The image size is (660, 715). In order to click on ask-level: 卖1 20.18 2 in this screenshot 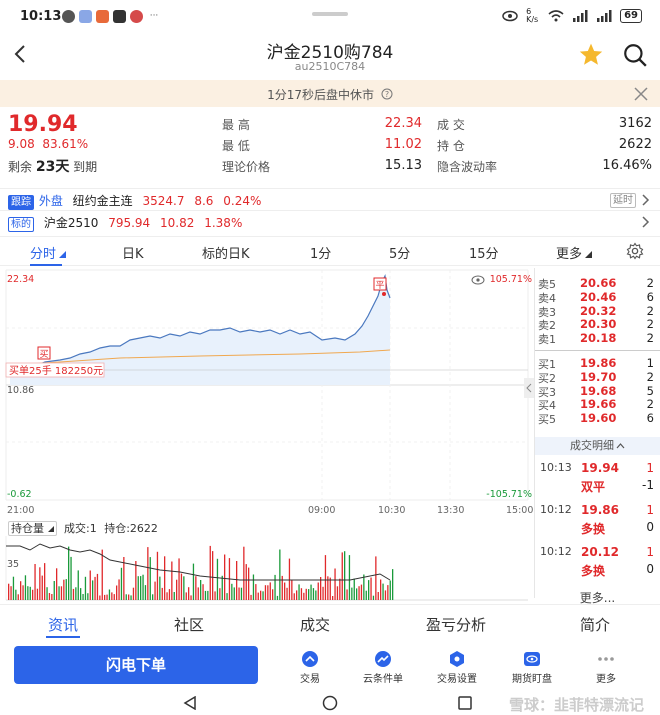, I will do `click(597, 338)`.